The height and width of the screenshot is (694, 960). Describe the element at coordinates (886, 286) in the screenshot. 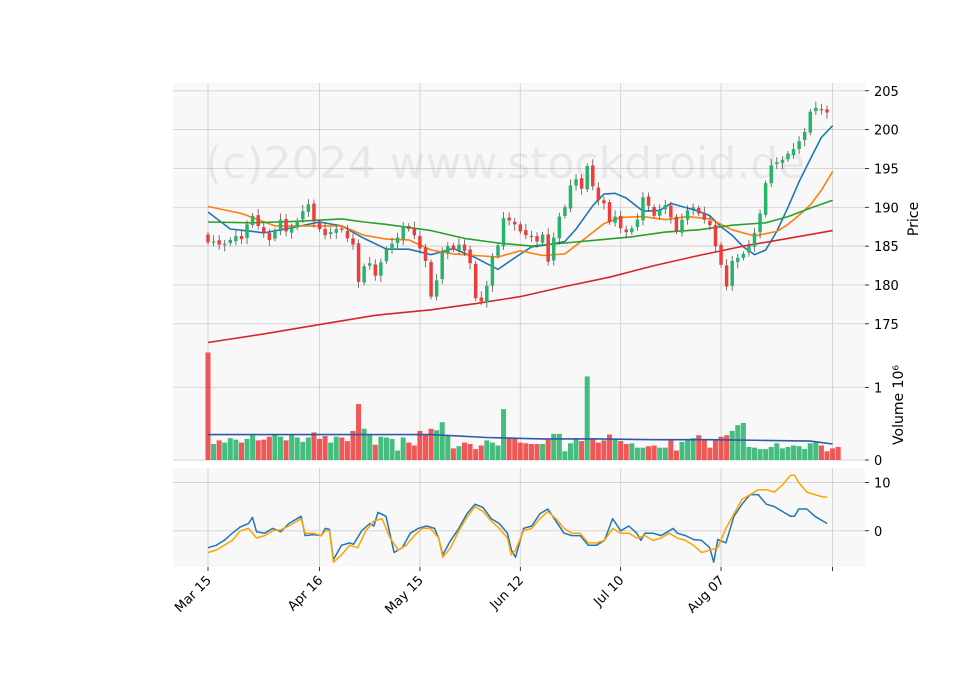

I see `price-tick-label: 180` at that location.